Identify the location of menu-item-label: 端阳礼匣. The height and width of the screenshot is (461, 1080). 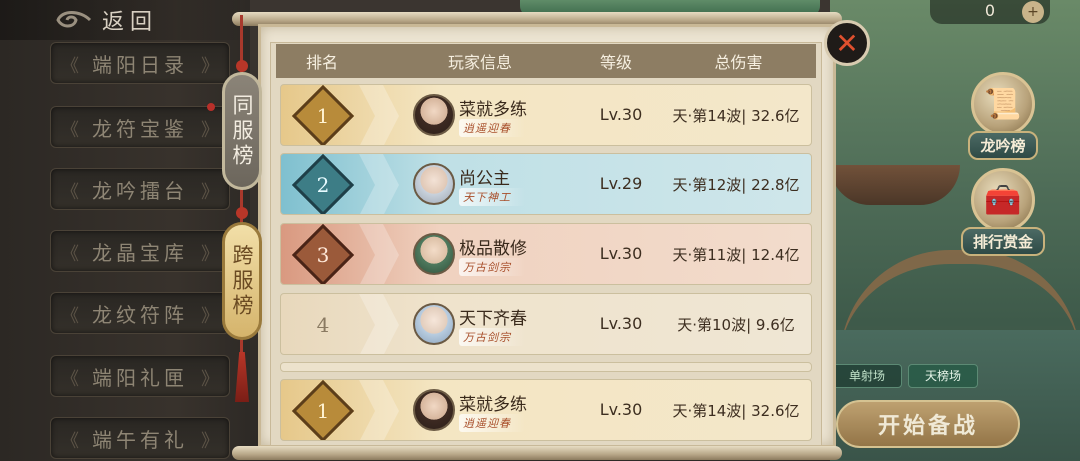
(140, 377).